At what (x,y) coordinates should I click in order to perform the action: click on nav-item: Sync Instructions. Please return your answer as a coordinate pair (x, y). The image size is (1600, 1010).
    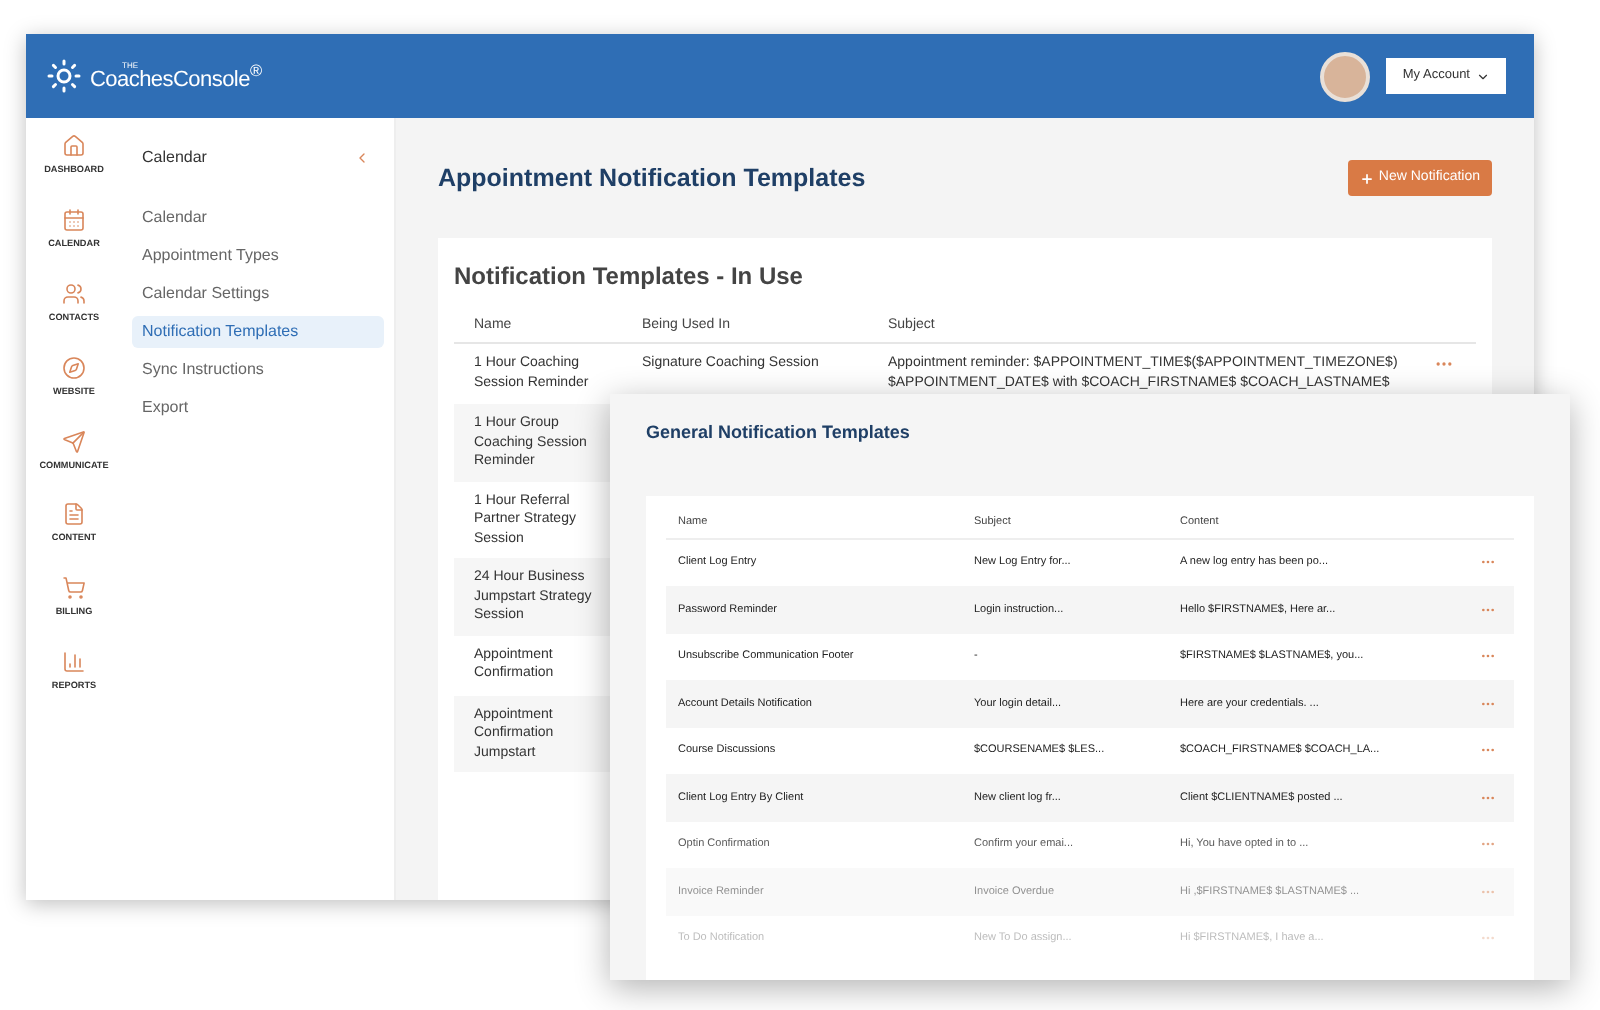
    Looking at the image, I should click on (258, 370).